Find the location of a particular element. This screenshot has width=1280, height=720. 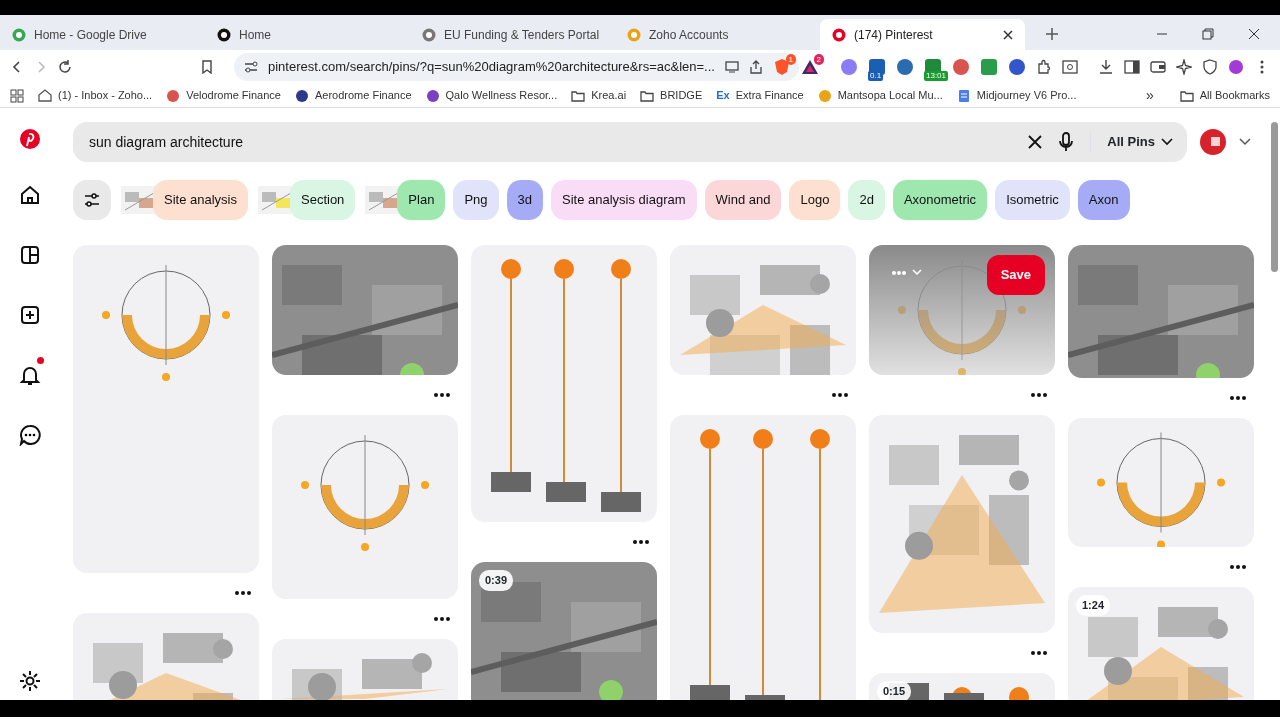

filter-chip: Site analysis diagram is located at coordinates (624, 200).